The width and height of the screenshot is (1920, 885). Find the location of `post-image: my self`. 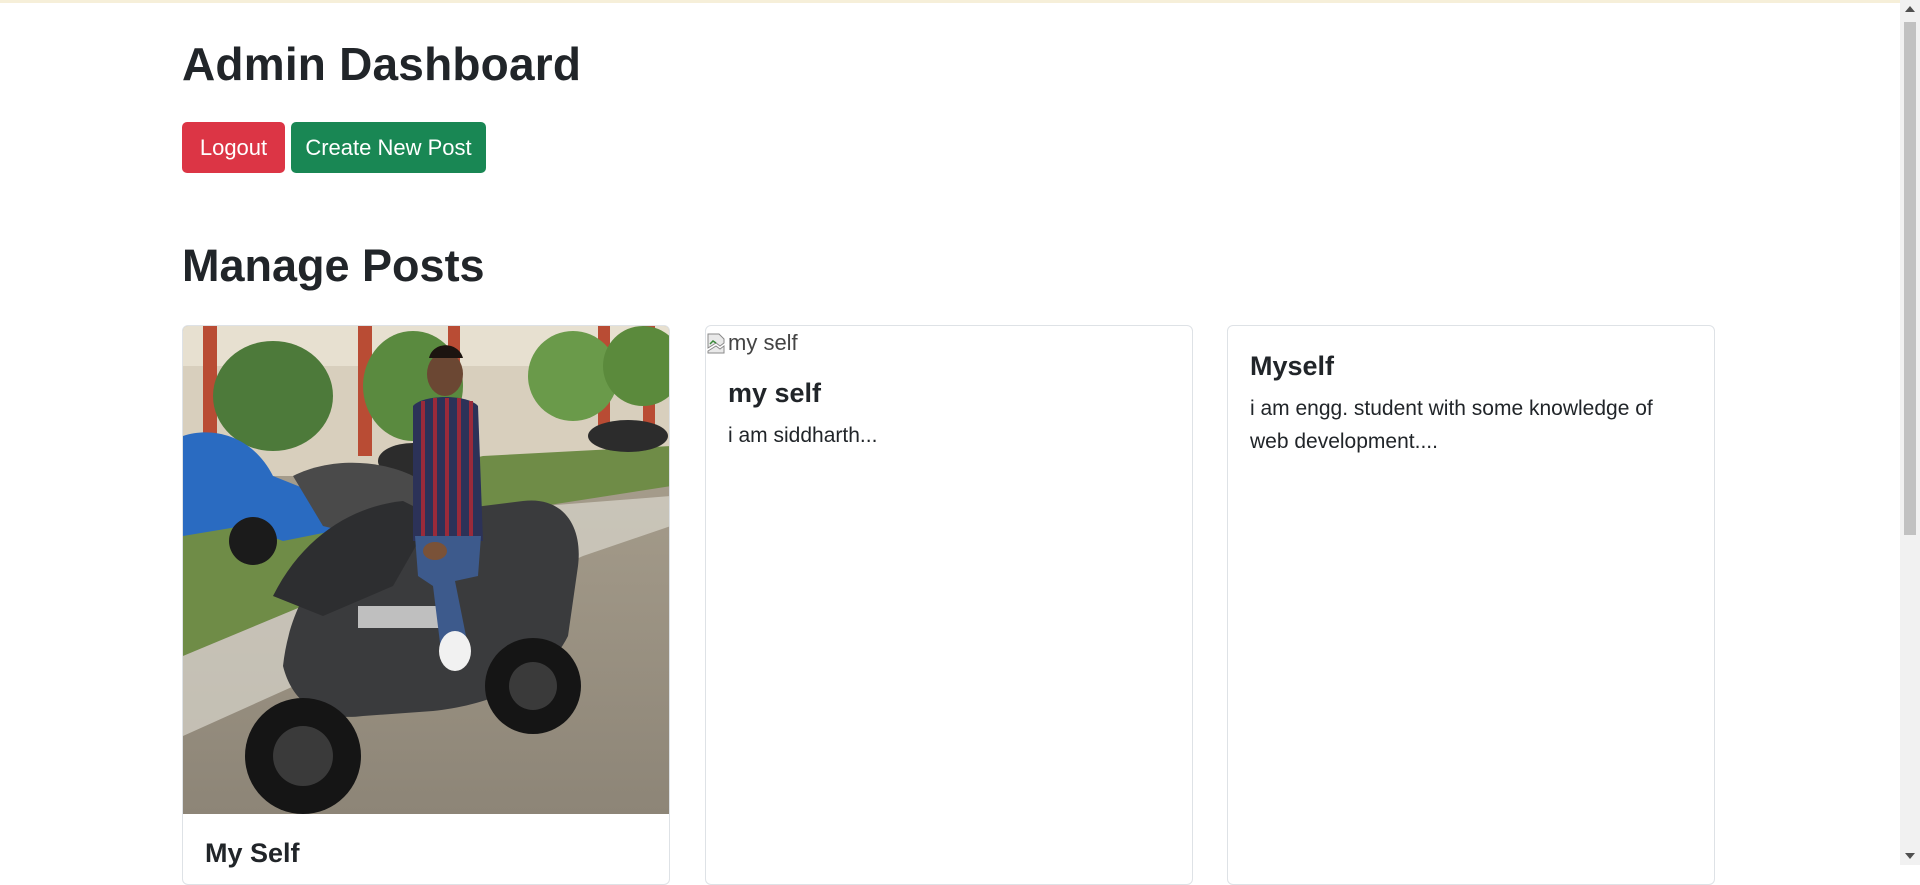

post-image: my self is located at coordinates (949, 343).